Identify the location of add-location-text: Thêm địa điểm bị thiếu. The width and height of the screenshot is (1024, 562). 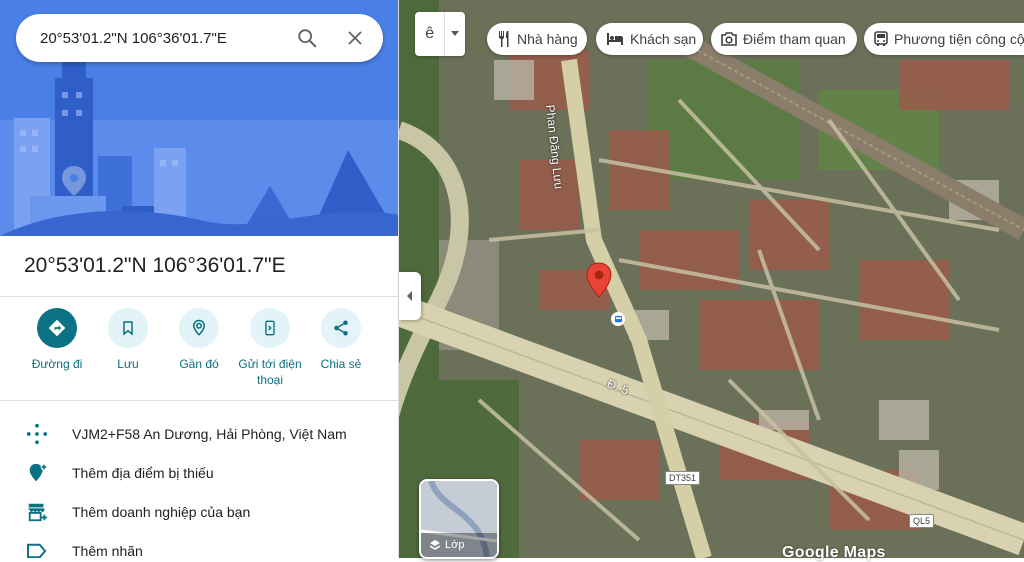
(143, 473).